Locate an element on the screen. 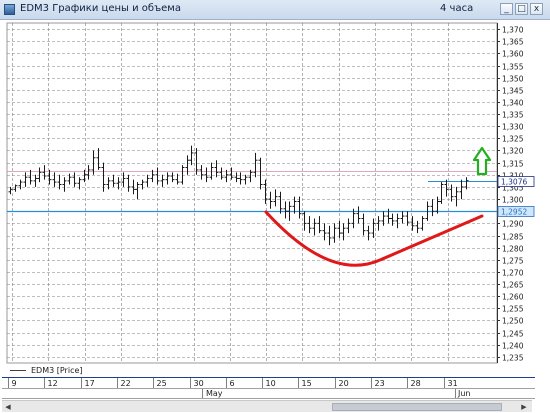  x-axis: 9 12 17 22 25 30 6 10 15 20 23 28 31 May Jun is located at coordinates (268, 388).